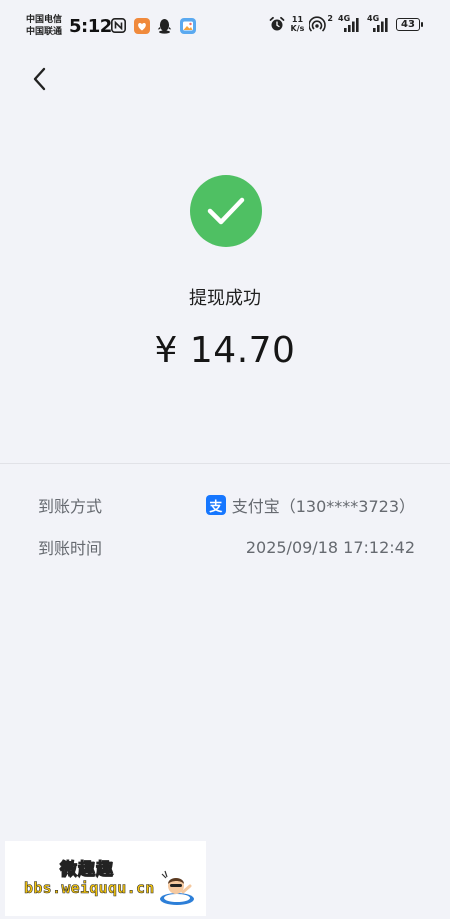  Describe the element at coordinates (118, 25) in the screenshot. I see `nfc-icon` at that location.